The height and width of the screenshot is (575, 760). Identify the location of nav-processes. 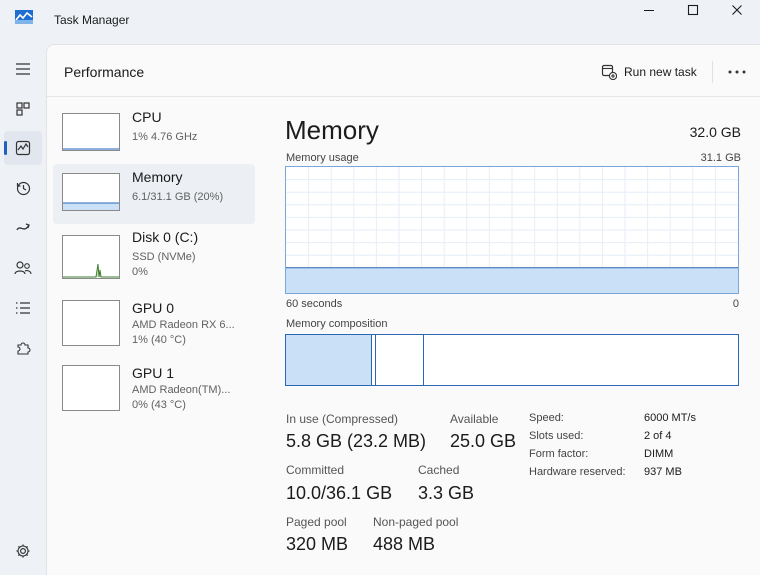
(23, 109).